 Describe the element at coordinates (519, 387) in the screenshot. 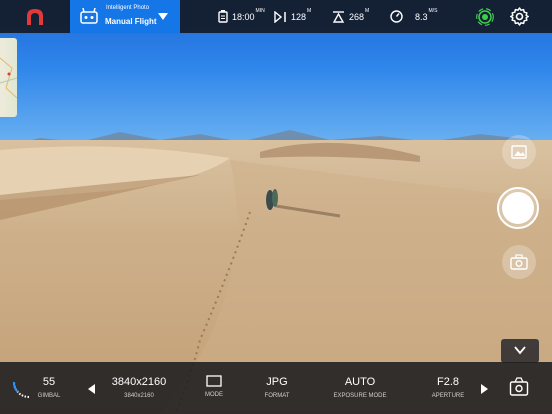

I see `camera-settings-icon` at that location.